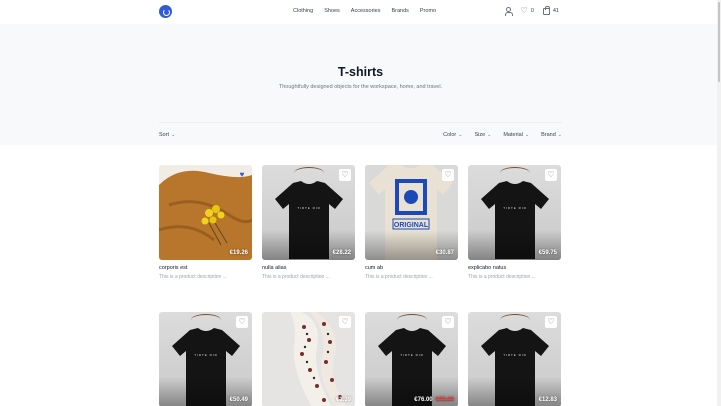  What do you see at coordinates (399, 11) in the screenshot?
I see `menu-item-brands: Brands` at bounding box center [399, 11].